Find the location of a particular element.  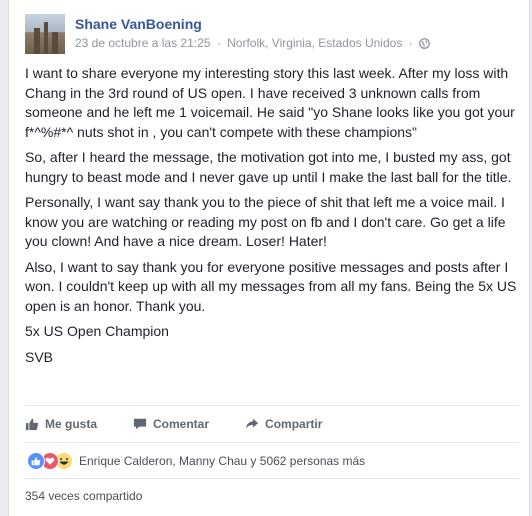

share-button: Compartir is located at coordinates (283, 424).